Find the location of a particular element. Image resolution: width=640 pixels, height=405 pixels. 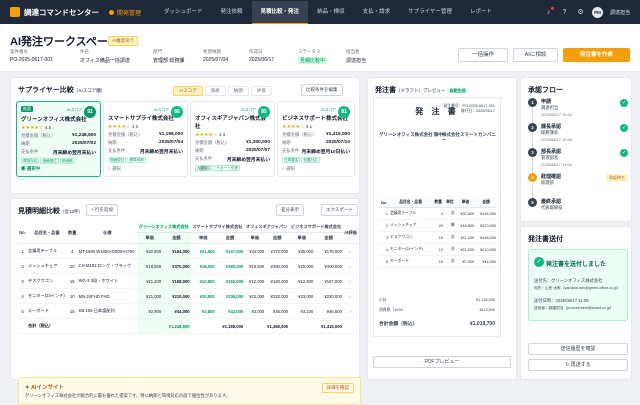

add-row-button: + 行を追加 is located at coordinates (102, 210).